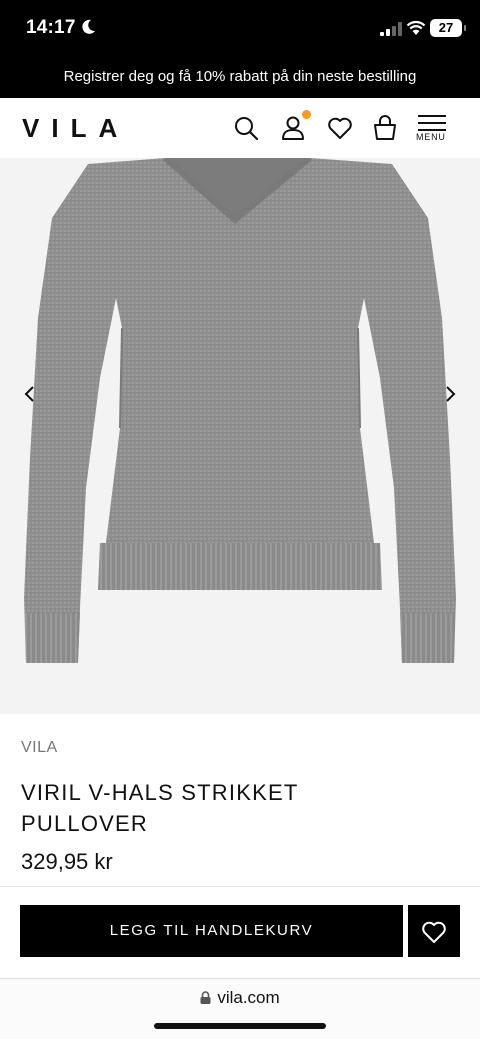  What do you see at coordinates (432, 130) in the screenshot?
I see `menu-button: MENU` at bounding box center [432, 130].